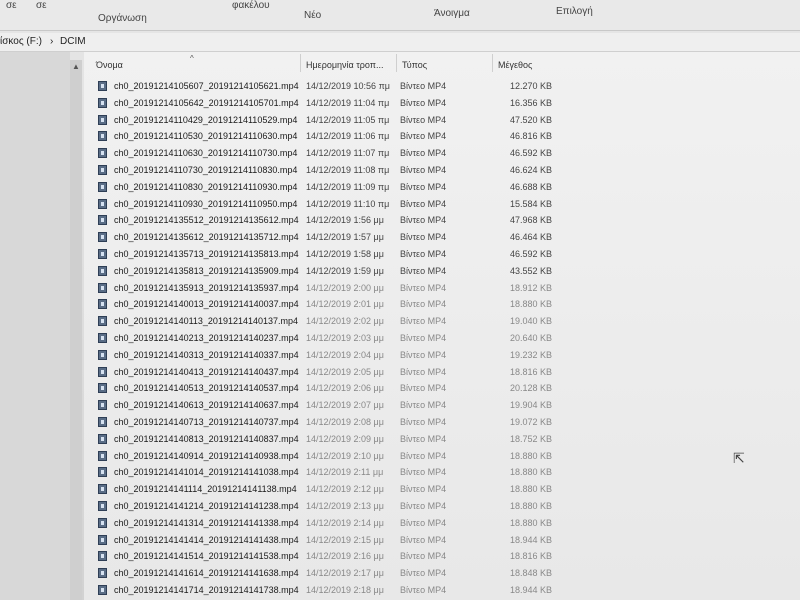 The image size is (800, 600). I want to click on ribbon-group-open: Άνοιγμα, so click(452, 13).